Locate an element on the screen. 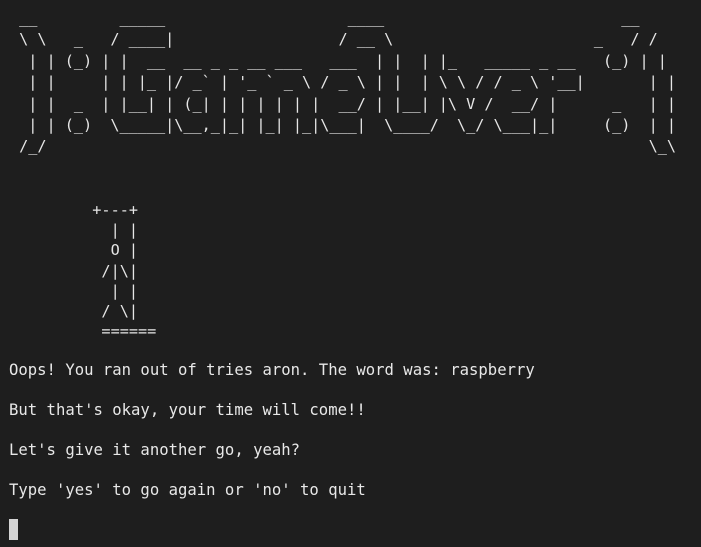 Image resolution: width=701 pixels, height=547 pixels. text-cursor is located at coordinates (13, 529).